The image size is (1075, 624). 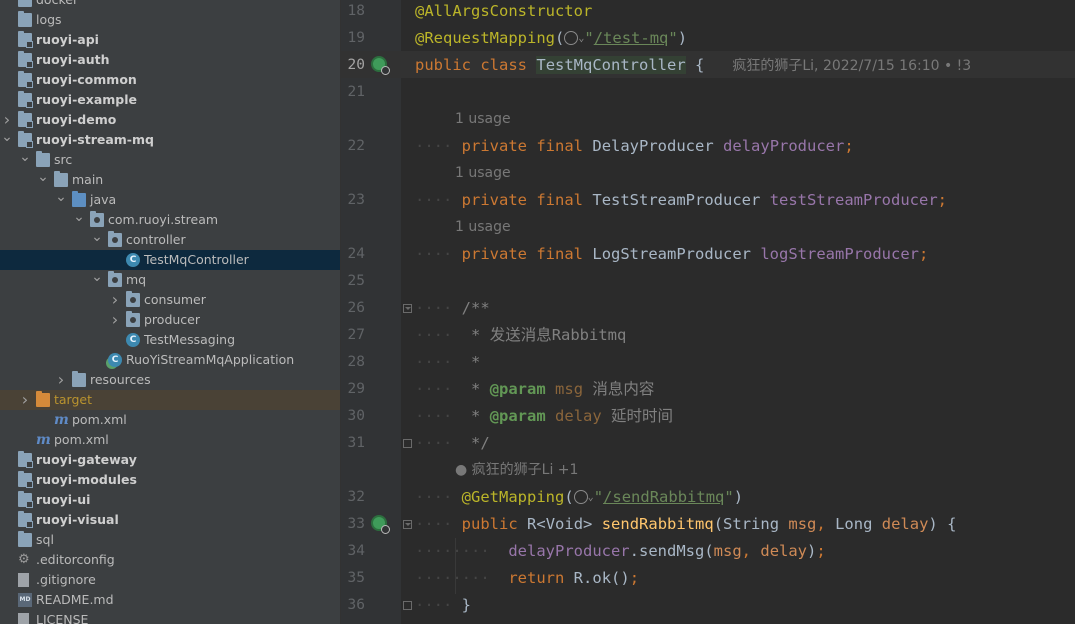 What do you see at coordinates (851, 66) in the screenshot?
I see `git-blame-annotation: 疯狂的狮子Li, 2022/7/15 16:10 • !3` at bounding box center [851, 66].